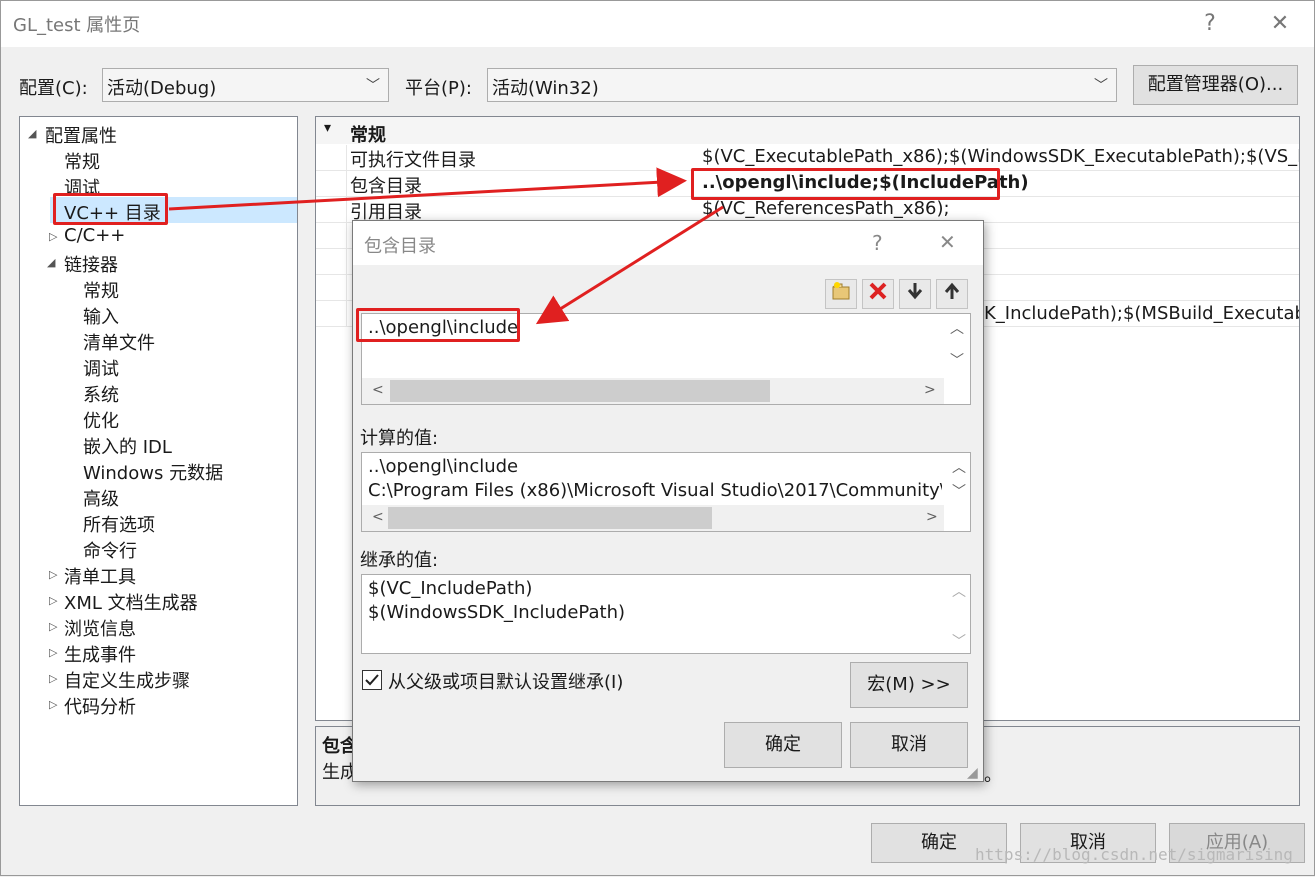 The image size is (1315, 877). Describe the element at coordinates (427, 189) in the screenshot. I see `arrow-to-include` at that location.